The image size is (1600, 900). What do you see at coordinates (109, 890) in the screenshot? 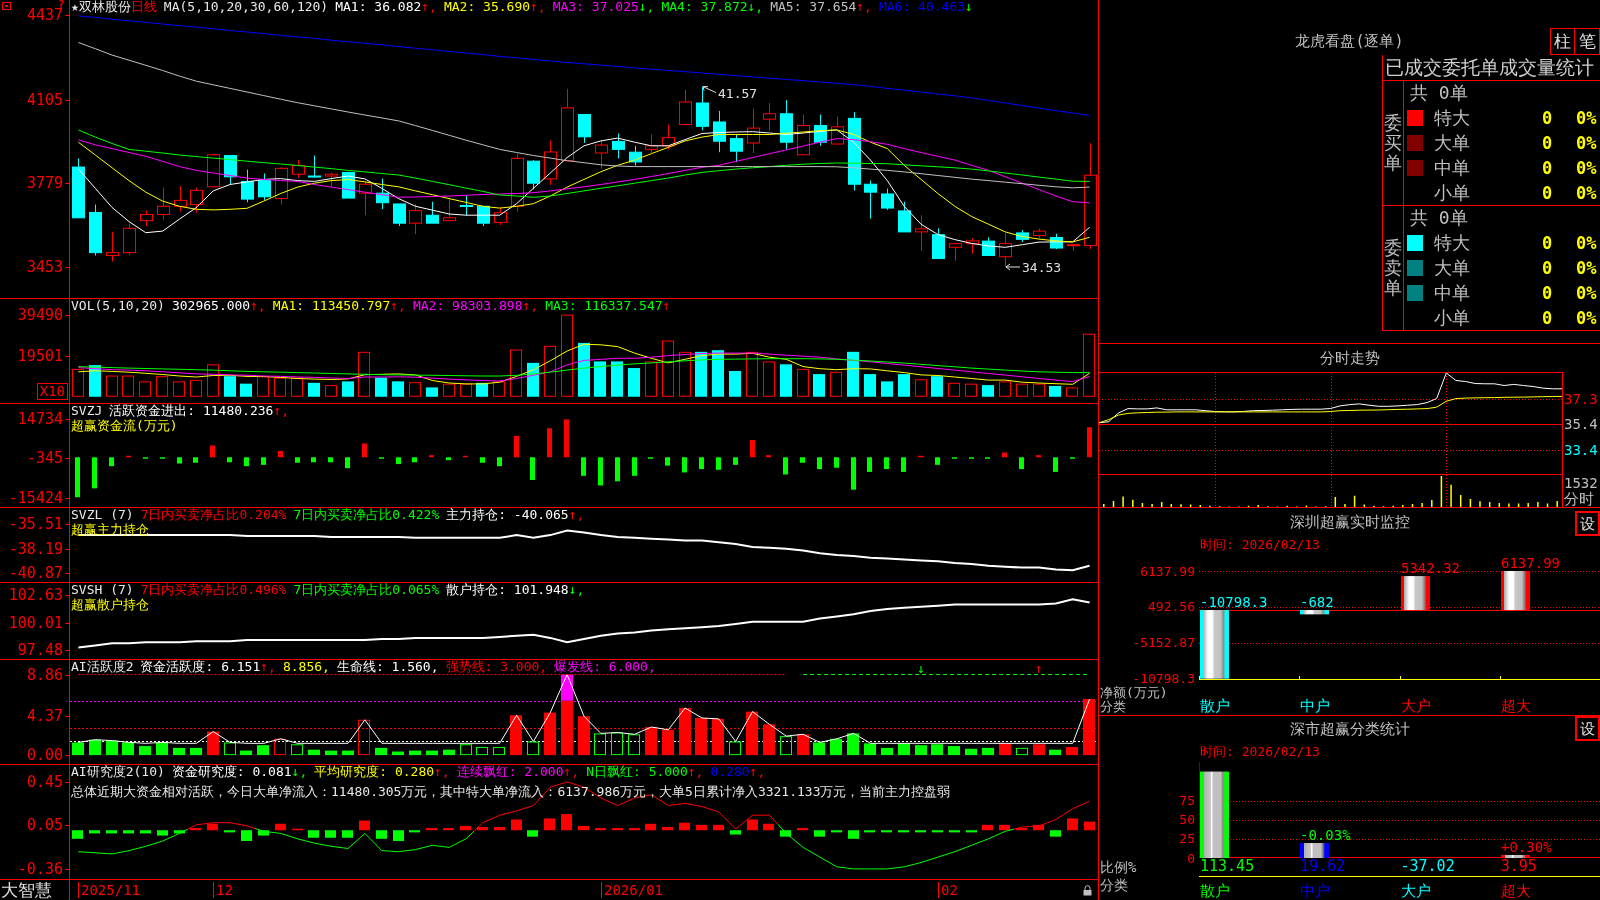
I see `date-label: 2025/11` at bounding box center [109, 890].